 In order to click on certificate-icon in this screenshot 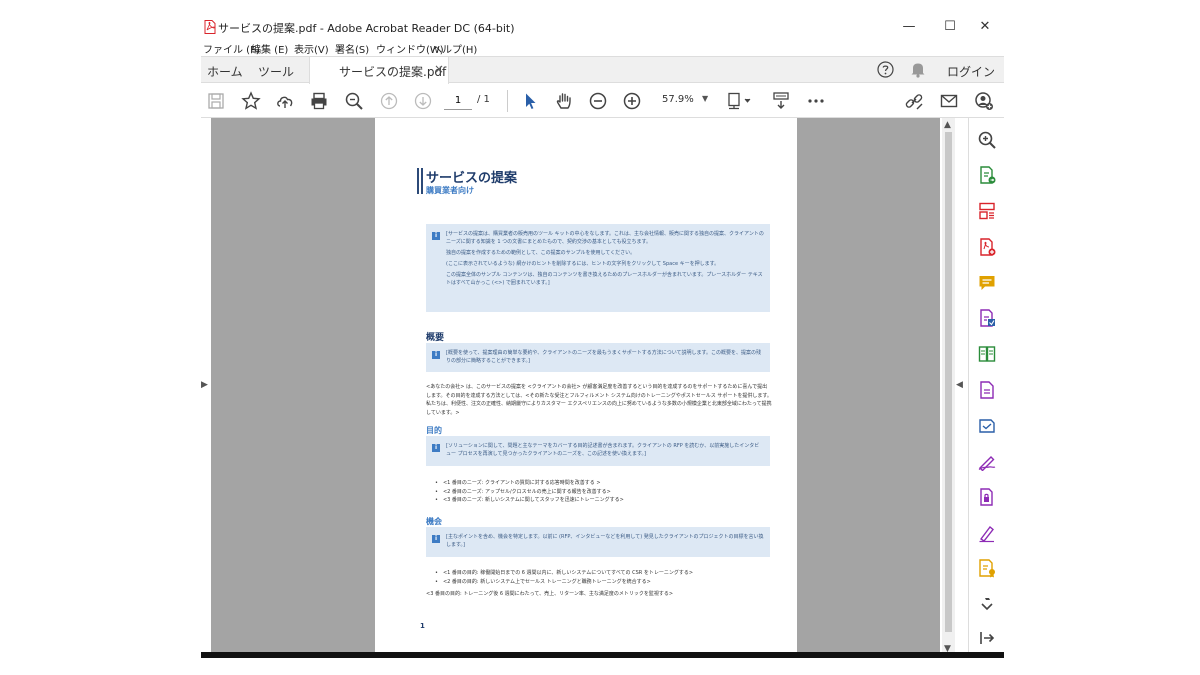, I will do `click(987, 568)`.